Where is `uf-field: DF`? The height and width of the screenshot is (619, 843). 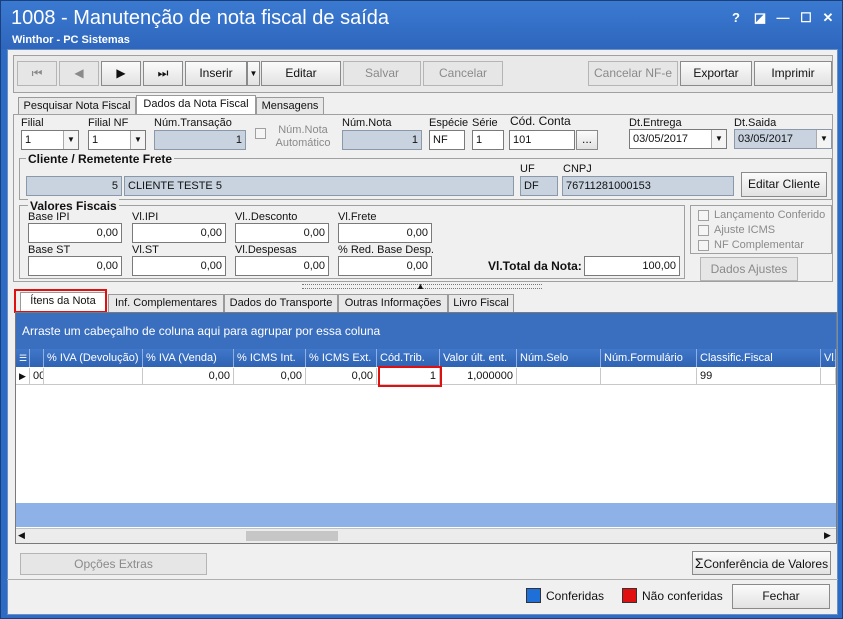 uf-field: DF is located at coordinates (539, 186).